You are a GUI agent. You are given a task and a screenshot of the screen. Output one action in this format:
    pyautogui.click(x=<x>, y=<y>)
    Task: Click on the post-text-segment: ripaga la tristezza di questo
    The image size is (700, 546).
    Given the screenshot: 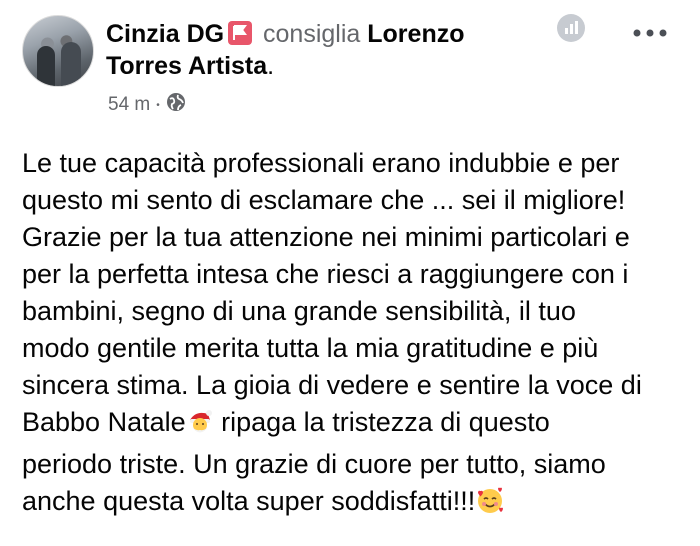 What is the action you would take?
    pyautogui.click(x=381, y=422)
    